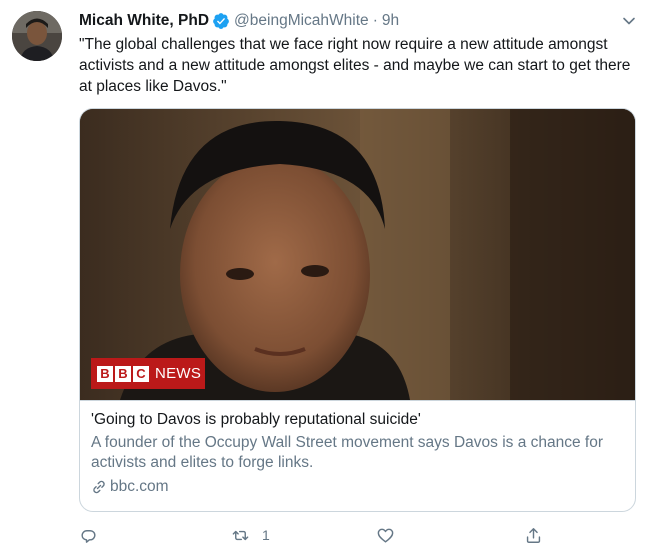 The width and height of the screenshot is (656, 555). What do you see at coordinates (358, 487) in the screenshot?
I see `card-domain: bbc.com` at bounding box center [358, 487].